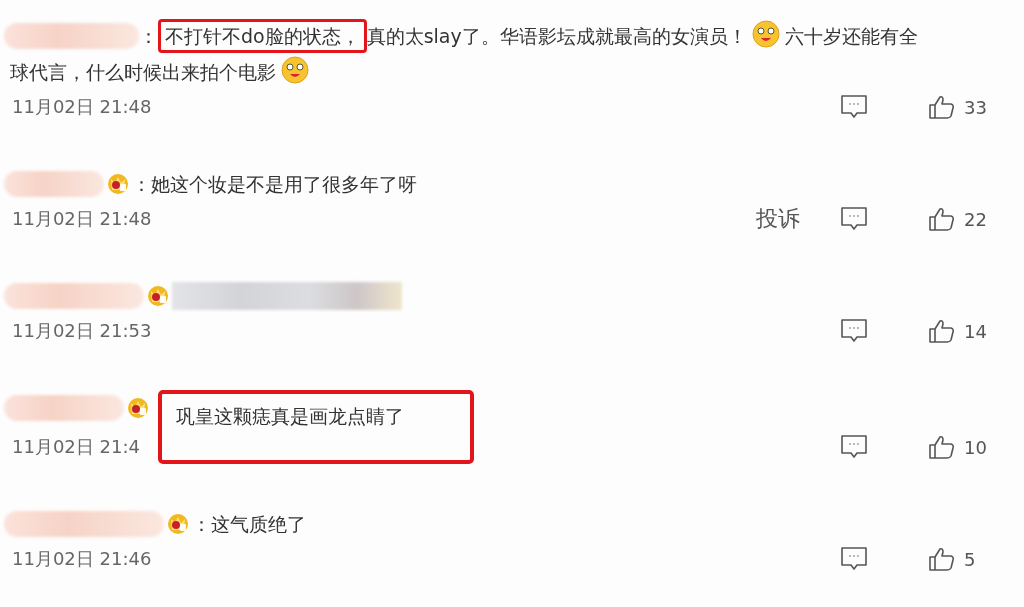 This screenshot has width=1024, height=607. Describe the element at coordinates (316, 427) in the screenshot. I see `highlighted-text: 巩皇这颗痣真是画龙点睛了` at that location.